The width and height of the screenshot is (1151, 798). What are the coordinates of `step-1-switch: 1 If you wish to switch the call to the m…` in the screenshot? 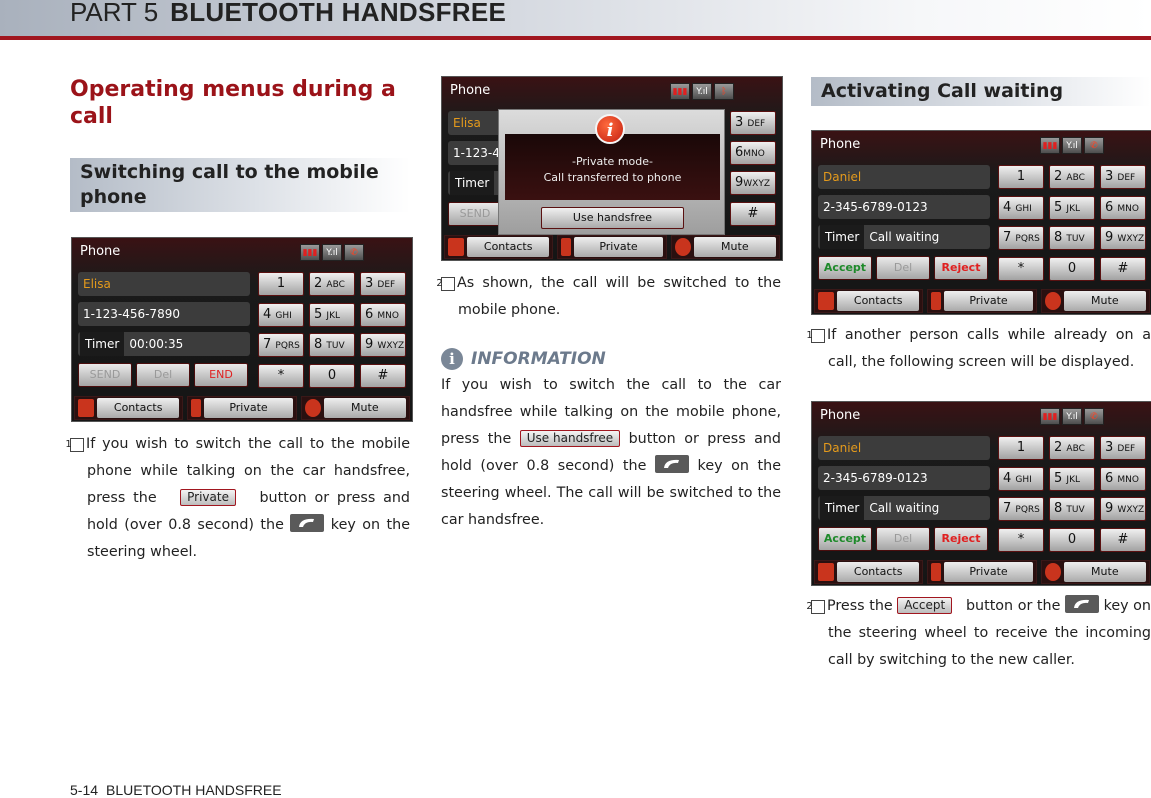 It's located at (237, 498).